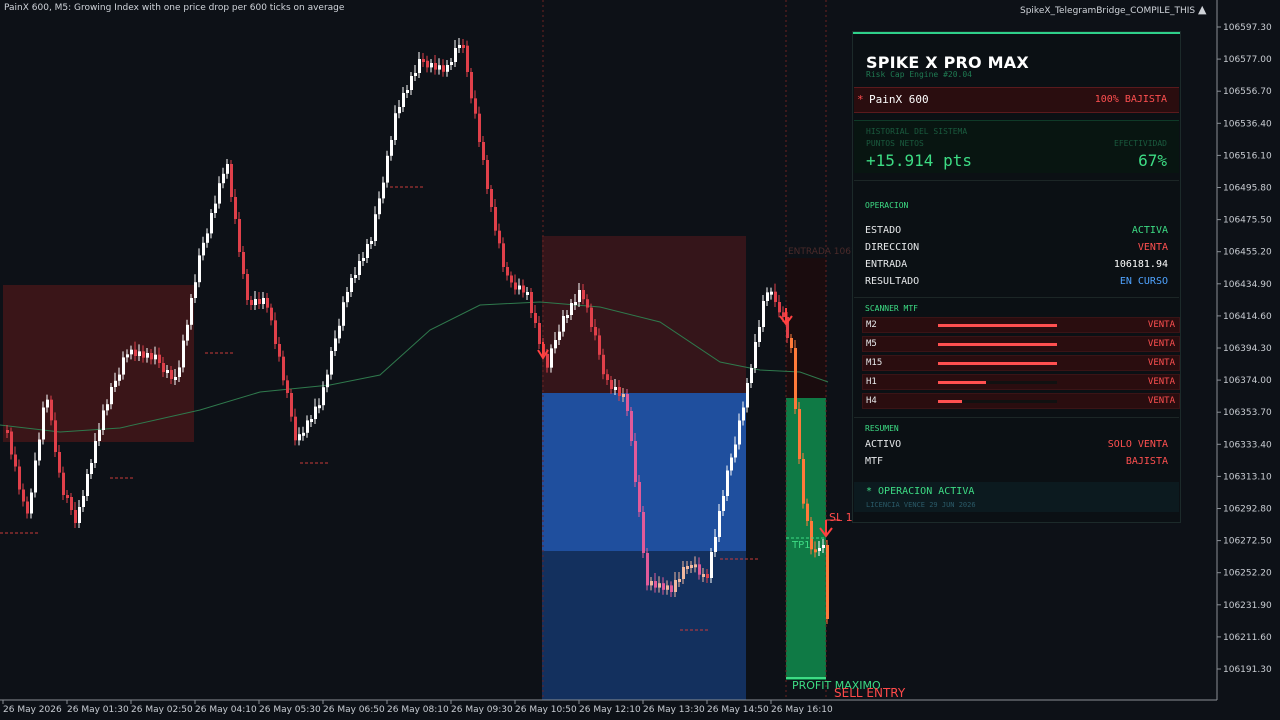 The height and width of the screenshot is (720, 1280). Describe the element at coordinates (950, 401) in the screenshot. I see `mtf-strength-fill` at that location.